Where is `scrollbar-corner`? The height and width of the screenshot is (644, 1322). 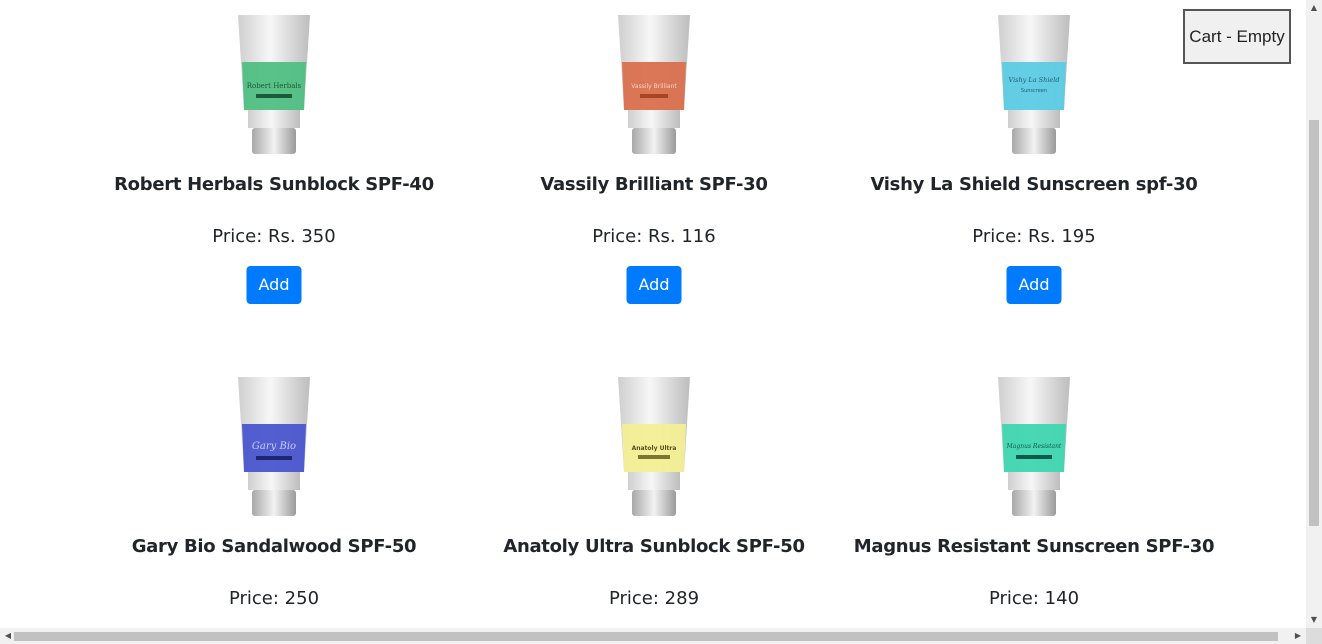 scrollbar-corner is located at coordinates (1314, 636).